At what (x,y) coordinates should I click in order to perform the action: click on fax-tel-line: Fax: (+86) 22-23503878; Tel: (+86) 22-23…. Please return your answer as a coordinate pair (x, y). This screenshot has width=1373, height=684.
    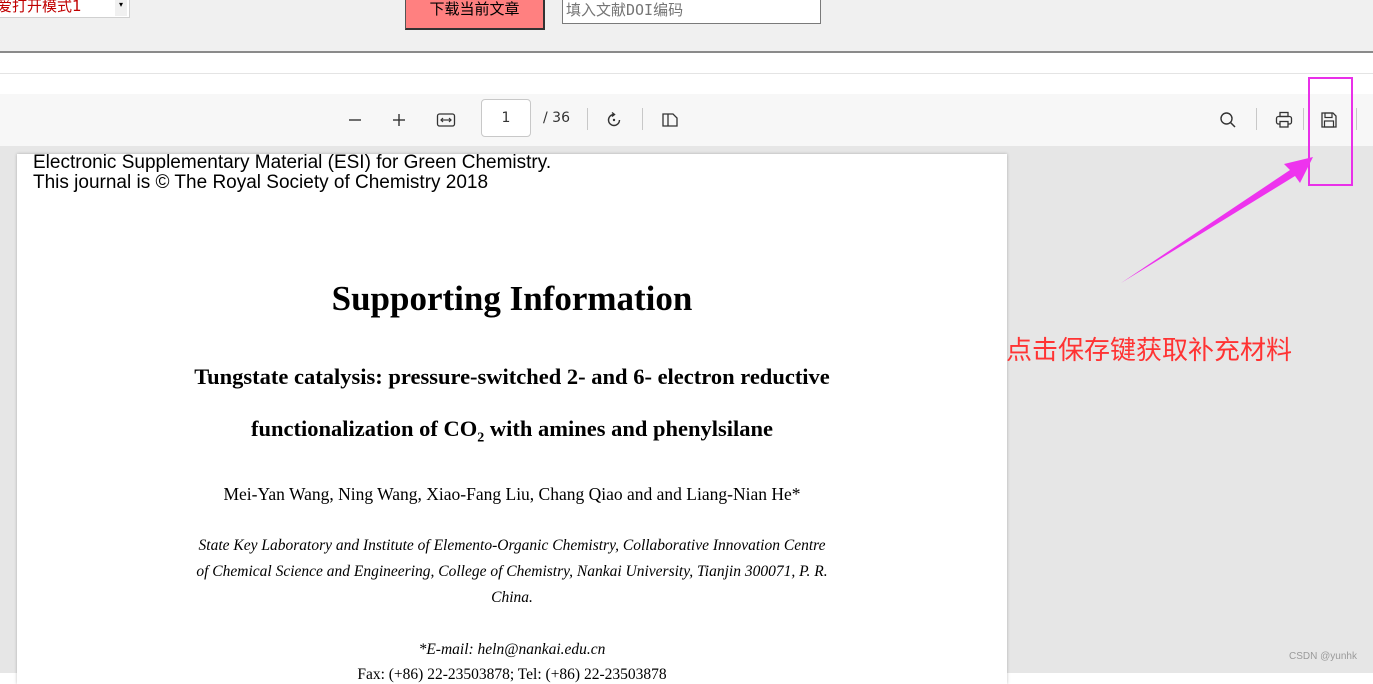
    Looking at the image, I should click on (512, 674).